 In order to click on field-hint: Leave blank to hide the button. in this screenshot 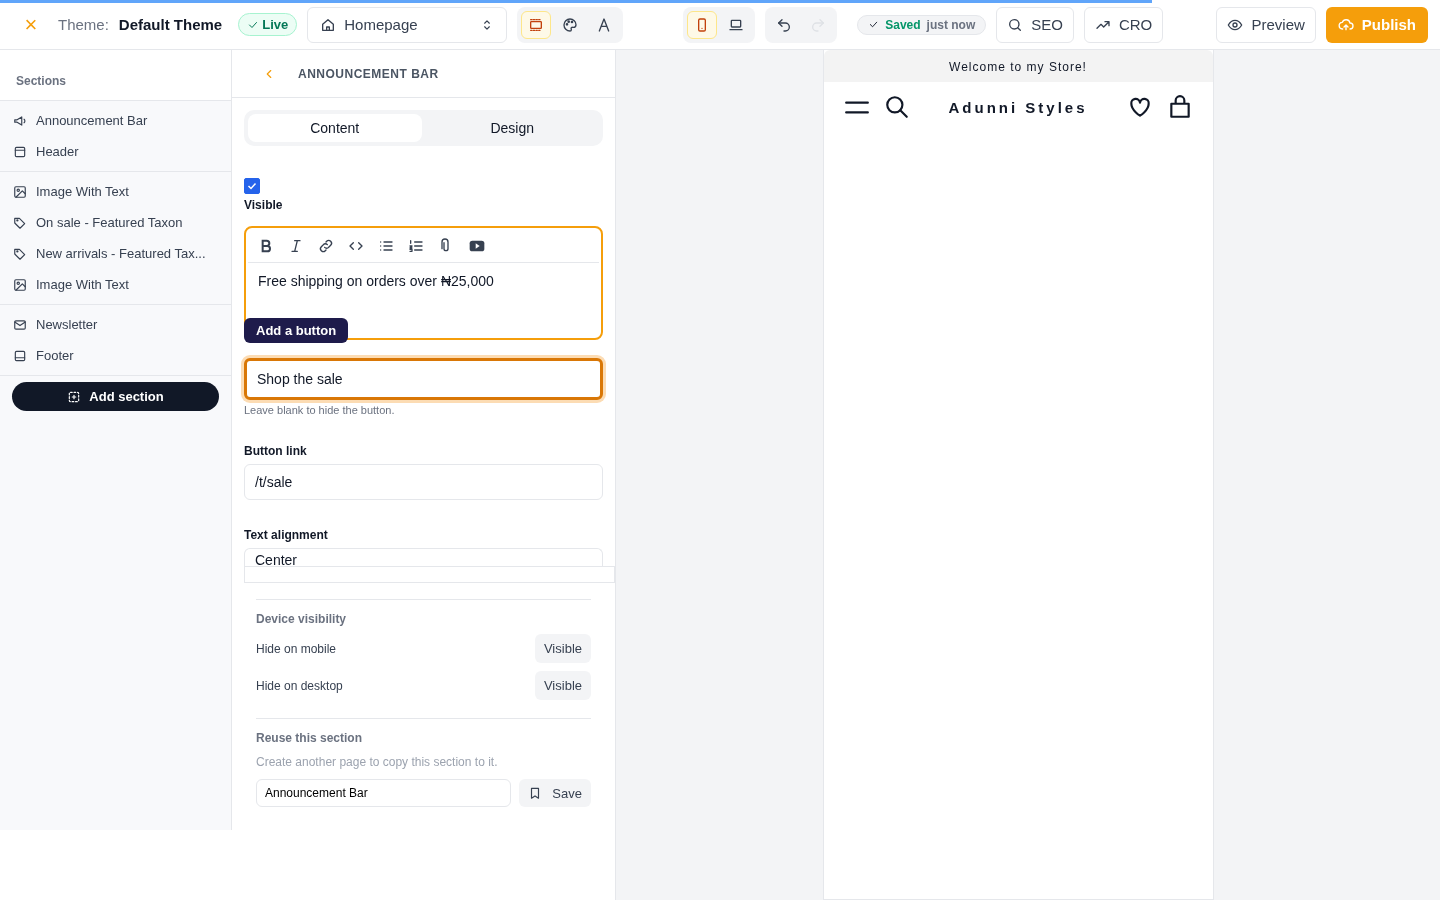, I will do `click(320, 410)`.